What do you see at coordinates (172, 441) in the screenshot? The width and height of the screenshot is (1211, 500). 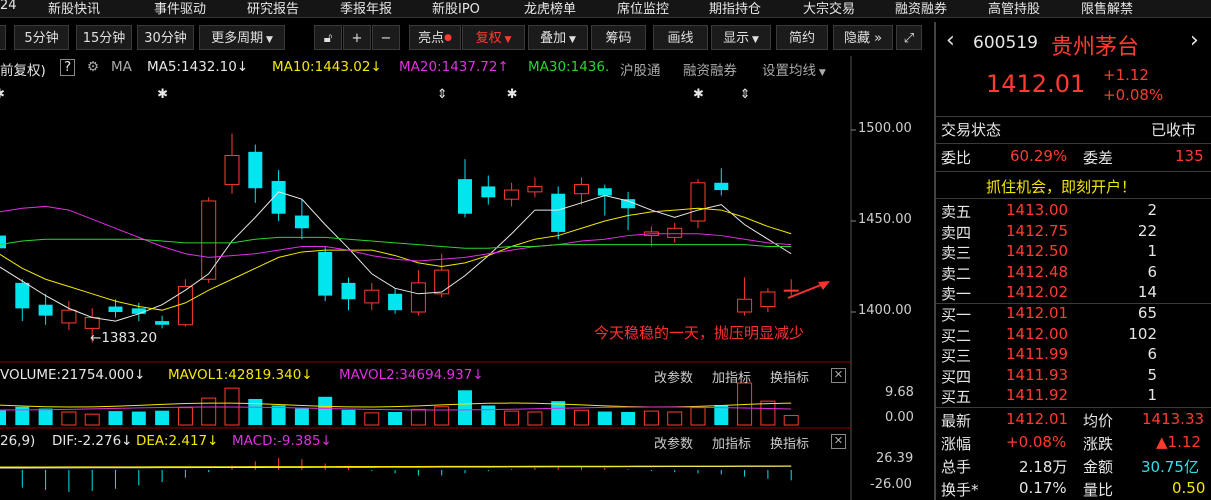 I see `dea-text: DEA:2.417` at bounding box center [172, 441].